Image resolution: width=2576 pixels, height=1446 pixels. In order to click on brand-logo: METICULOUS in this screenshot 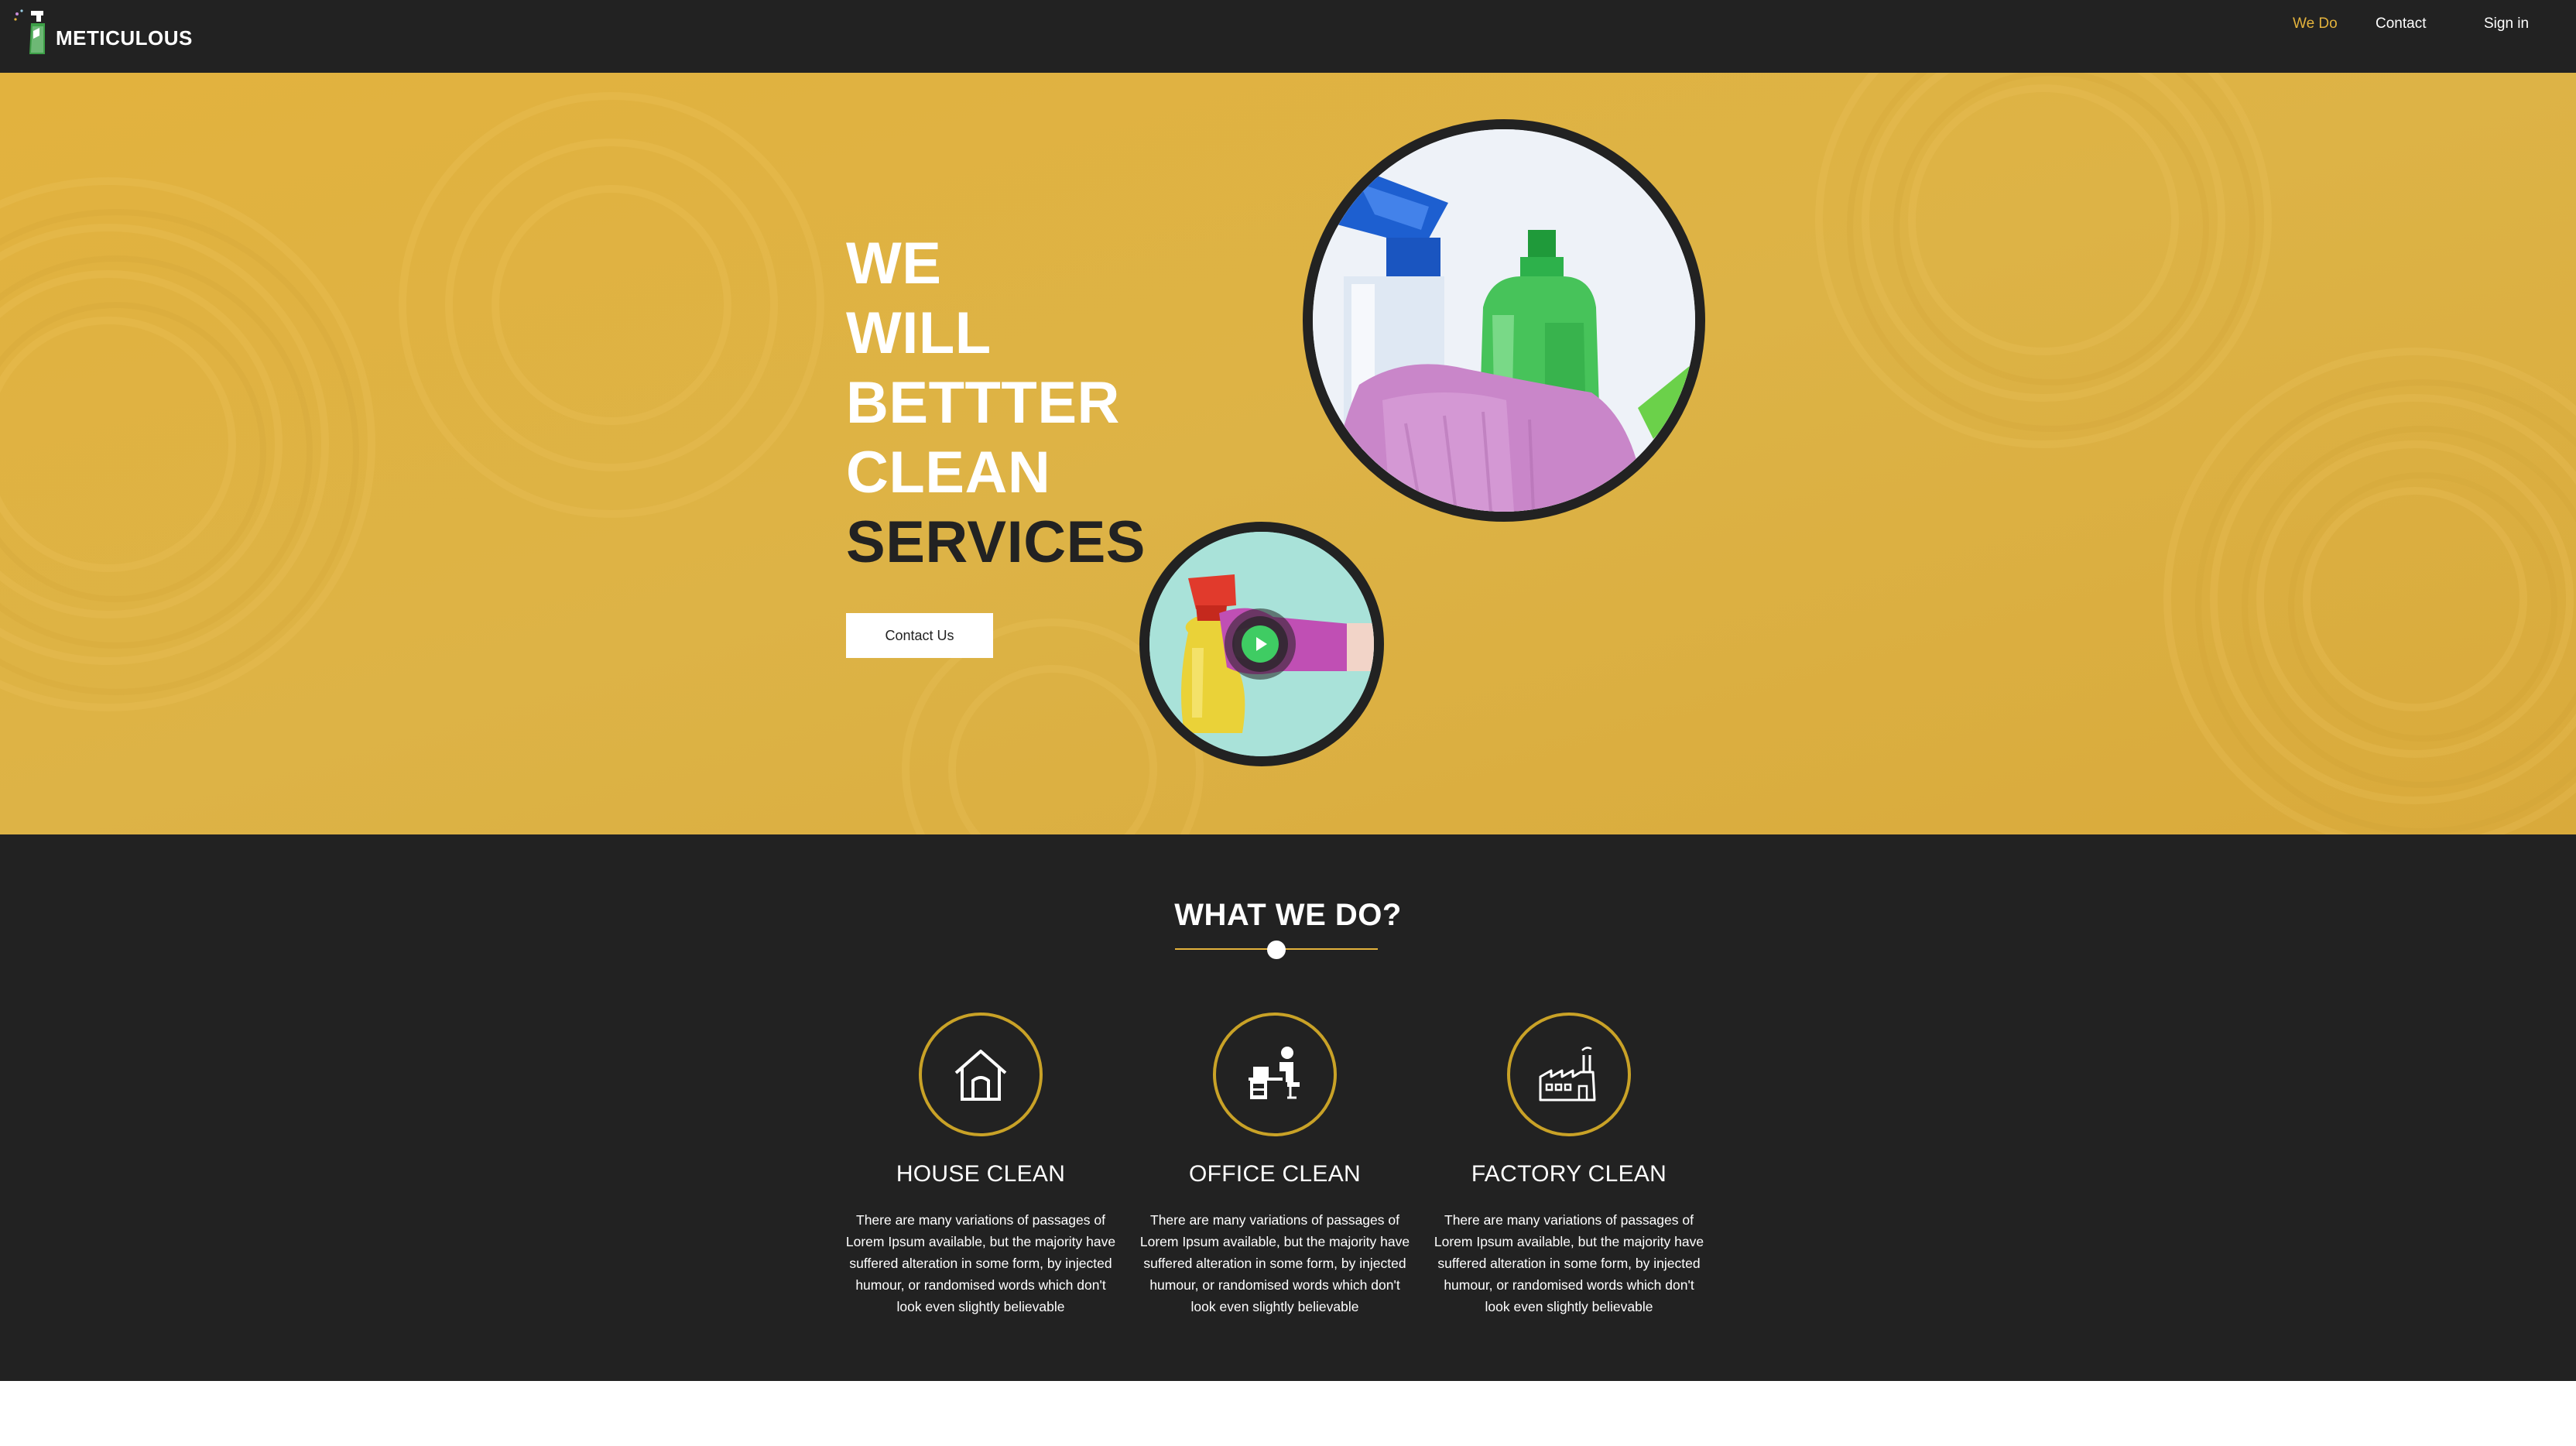, I will do `click(112, 31)`.